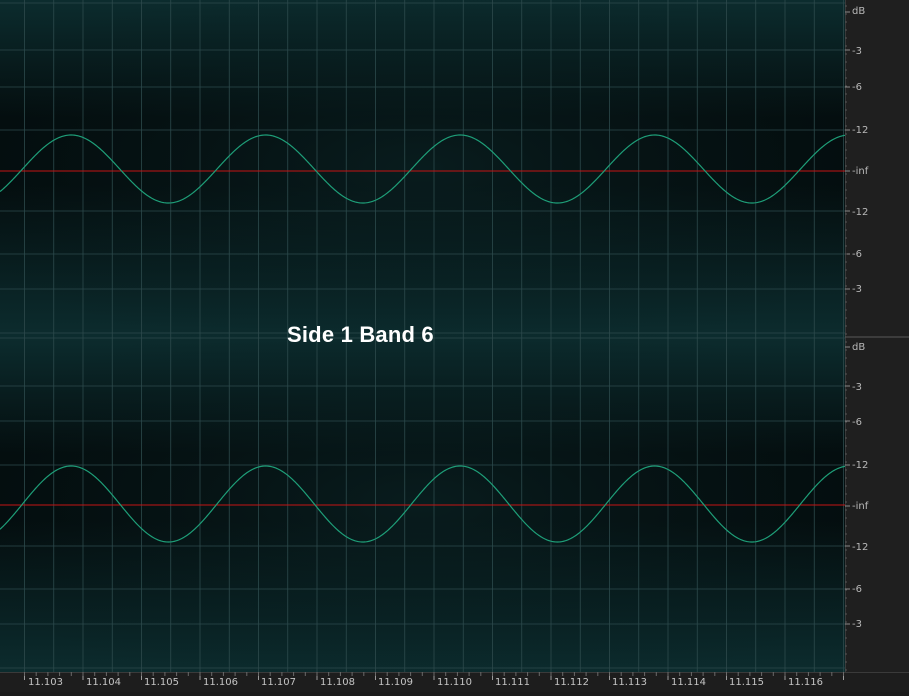 The height and width of the screenshot is (696, 909). What do you see at coordinates (337, 682) in the screenshot?
I see `time-label-6: 11.108` at bounding box center [337, 682].